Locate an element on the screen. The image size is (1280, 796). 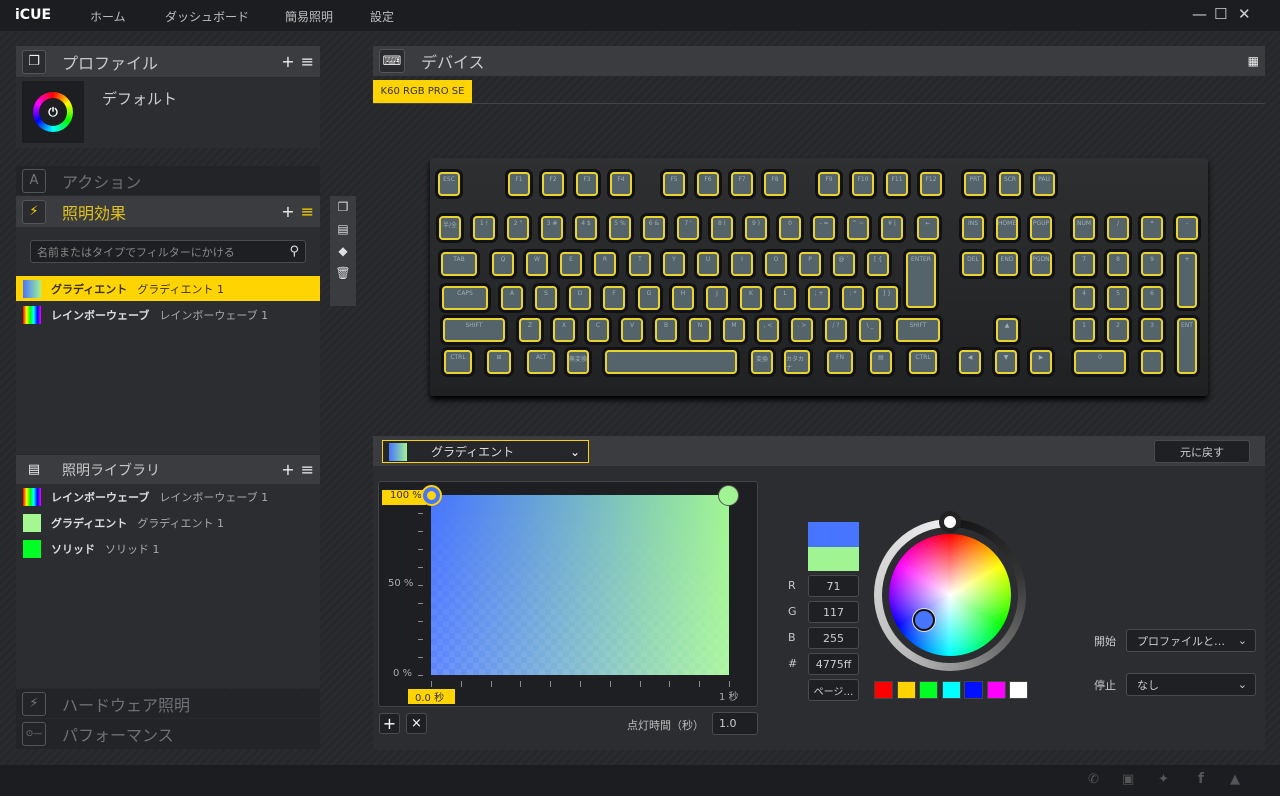
library-item-gradient: グラディエント グラディエント 1 is located at coordinates (168, 522).